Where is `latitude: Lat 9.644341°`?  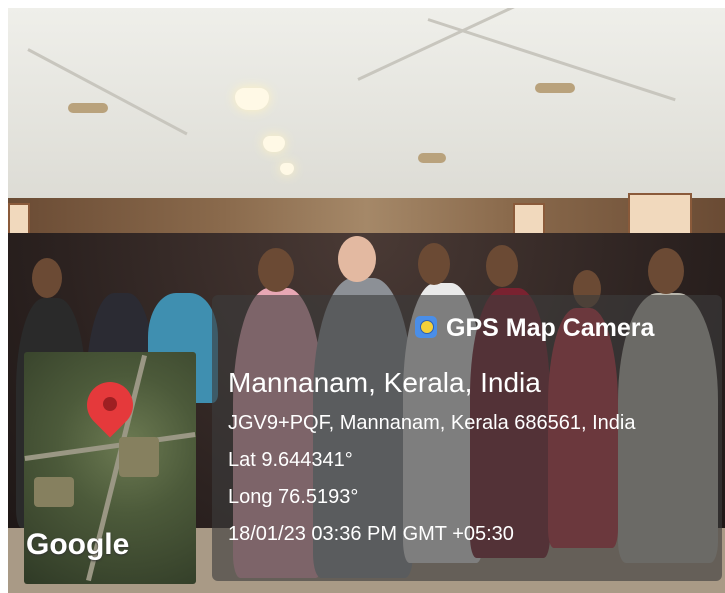
latitude: Lat 9.644341° is located at coordinates (290, 460).